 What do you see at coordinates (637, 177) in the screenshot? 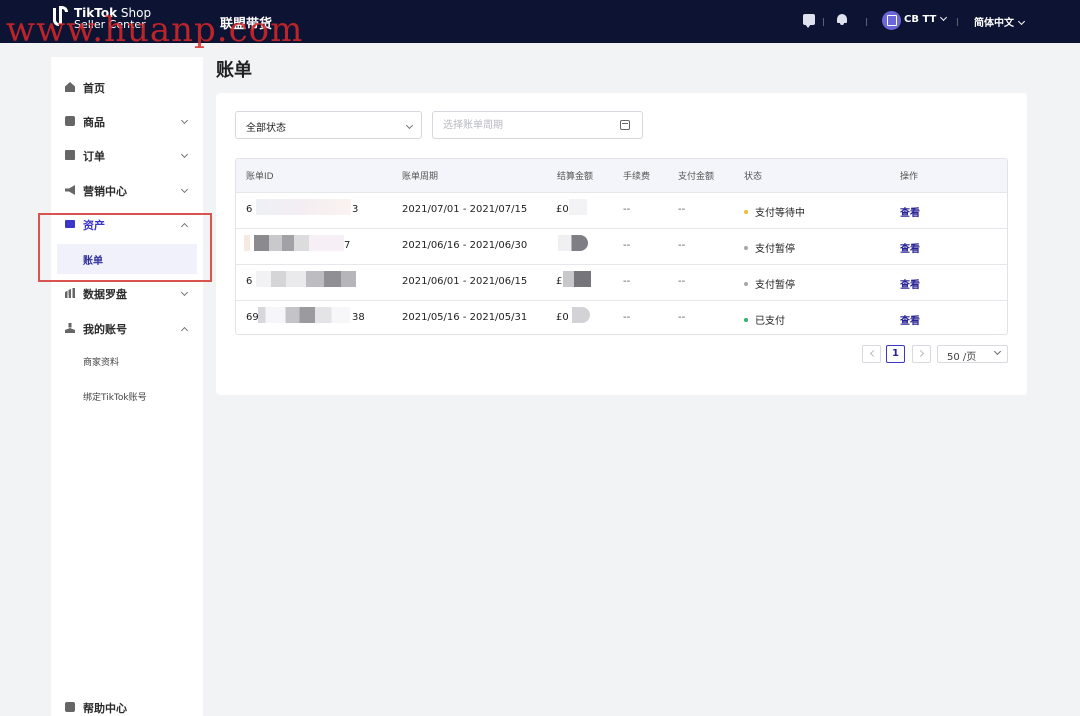
I see `column-header: 手续费` at bounding box center [637, 177].